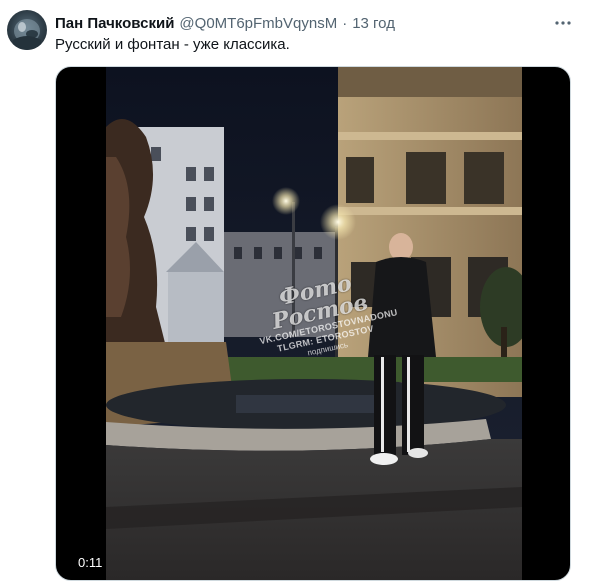 Image resolution: width=593 pixels, height=584 pixels. I want to click on more-options-button, so click(563, 23).